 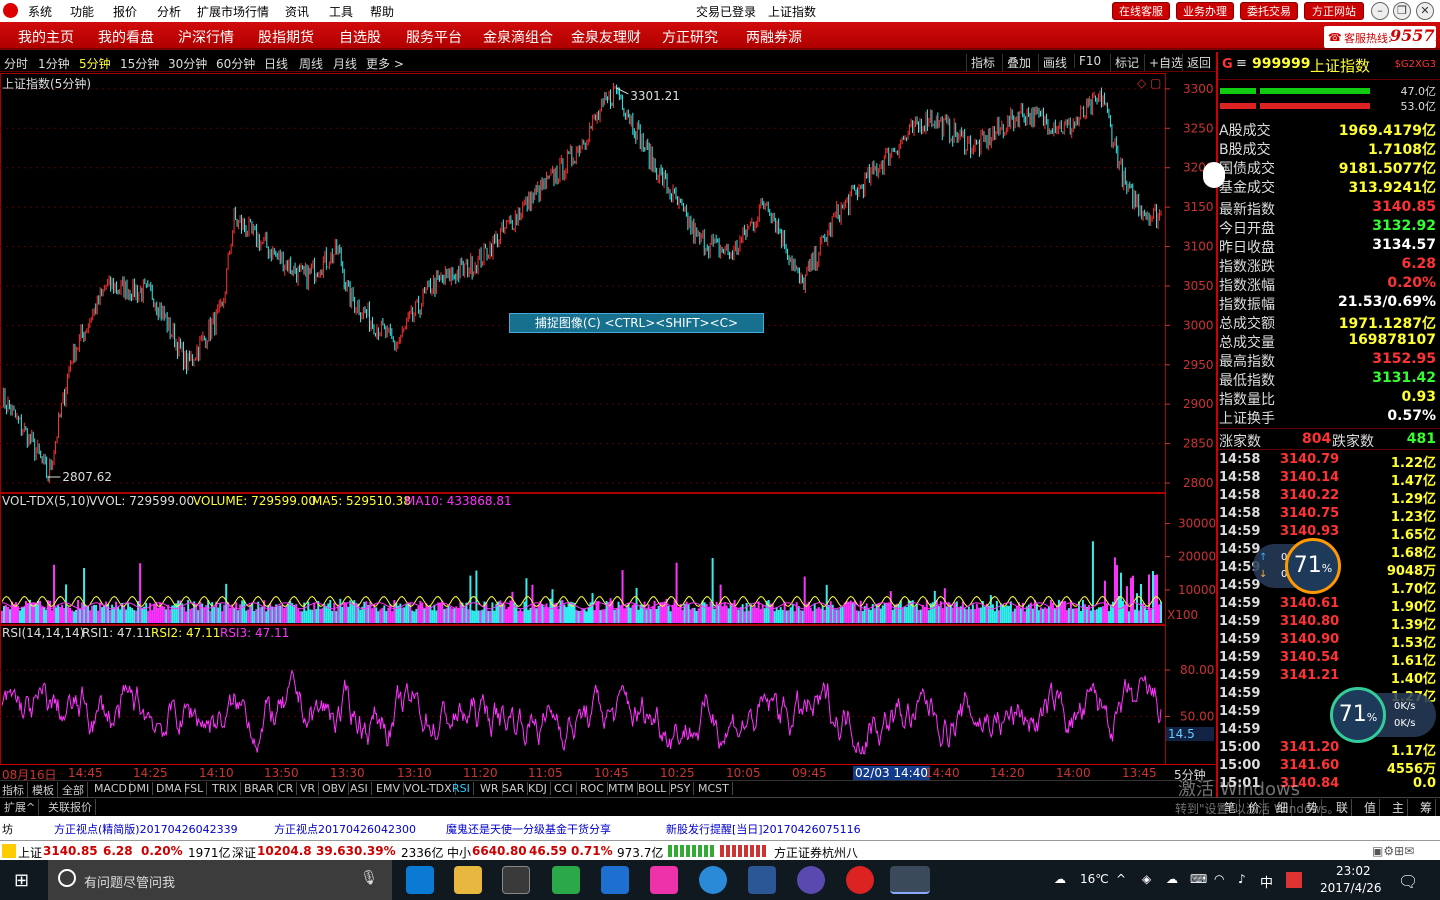 What do you see at coordinates (420, 880) in the screenshot?
I see `edge-icon` at bounding box center [420, 880].